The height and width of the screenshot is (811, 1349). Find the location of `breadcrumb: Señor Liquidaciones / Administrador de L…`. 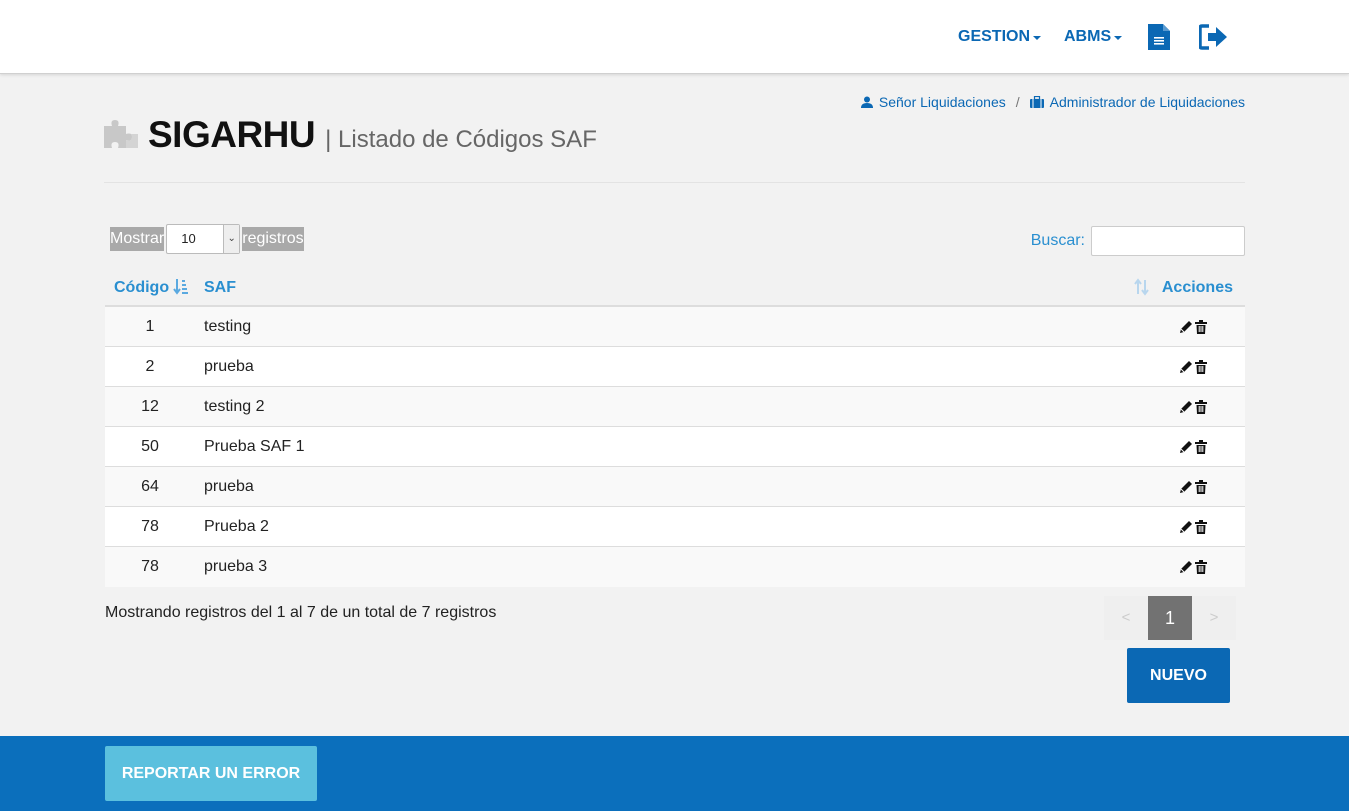

breadcrumb: Señor Liquidaciones / Administrador de L… is located at coordinates (1052, 102).